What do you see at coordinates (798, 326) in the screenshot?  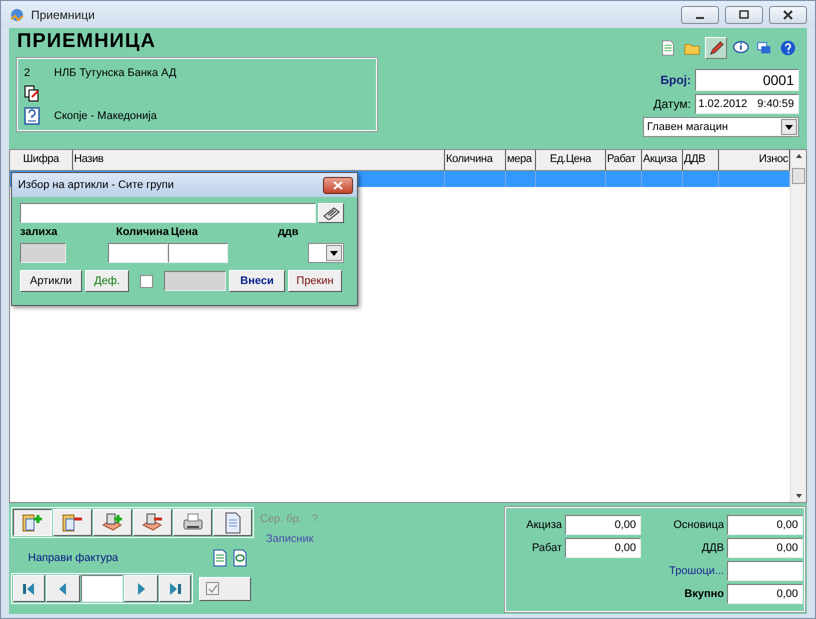 I see `scrollbar` at bounding box center [798, 326].